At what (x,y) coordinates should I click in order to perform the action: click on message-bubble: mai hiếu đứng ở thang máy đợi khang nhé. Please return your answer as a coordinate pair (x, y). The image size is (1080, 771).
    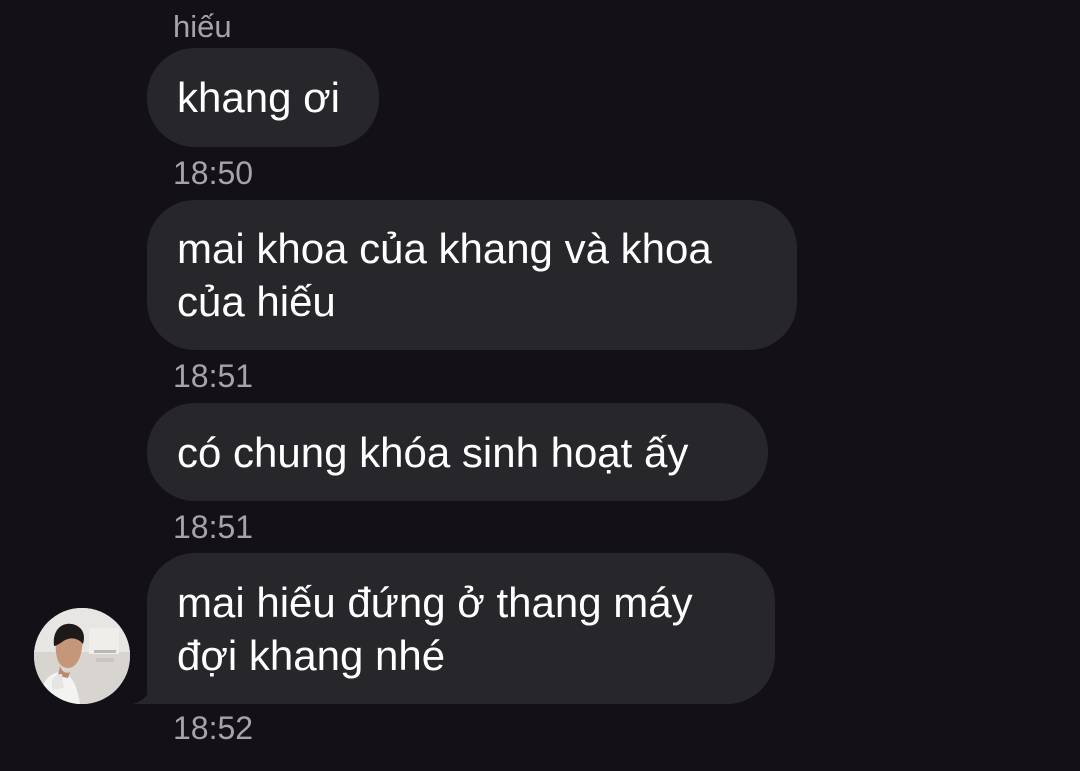
    Looking at the image, I should click on (461, 628).